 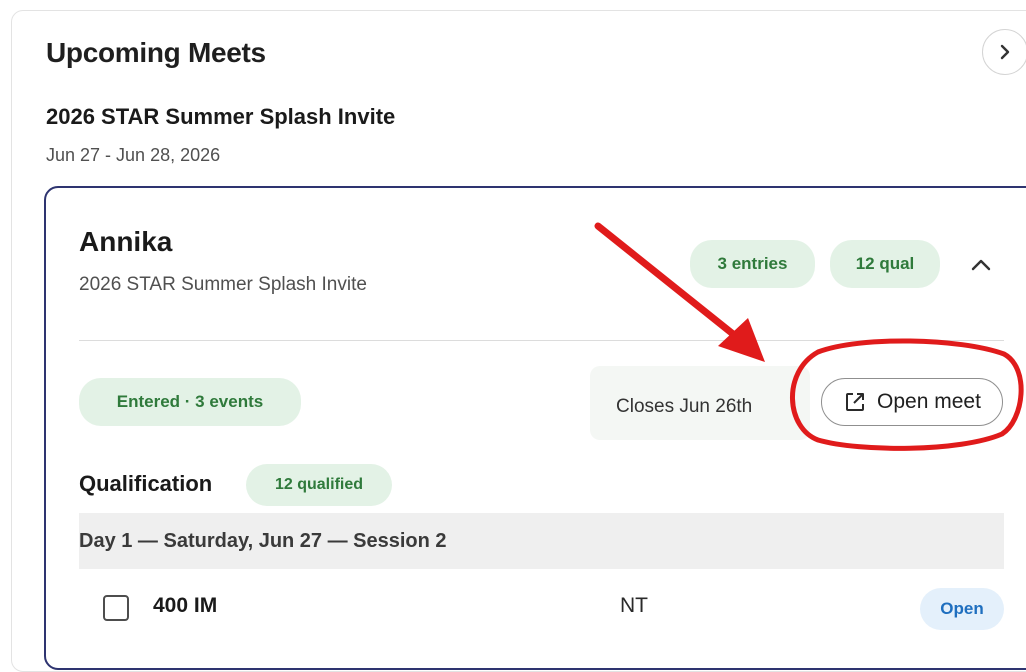 I want to click on event-status-badge: Open, so click(x=962, y=609).